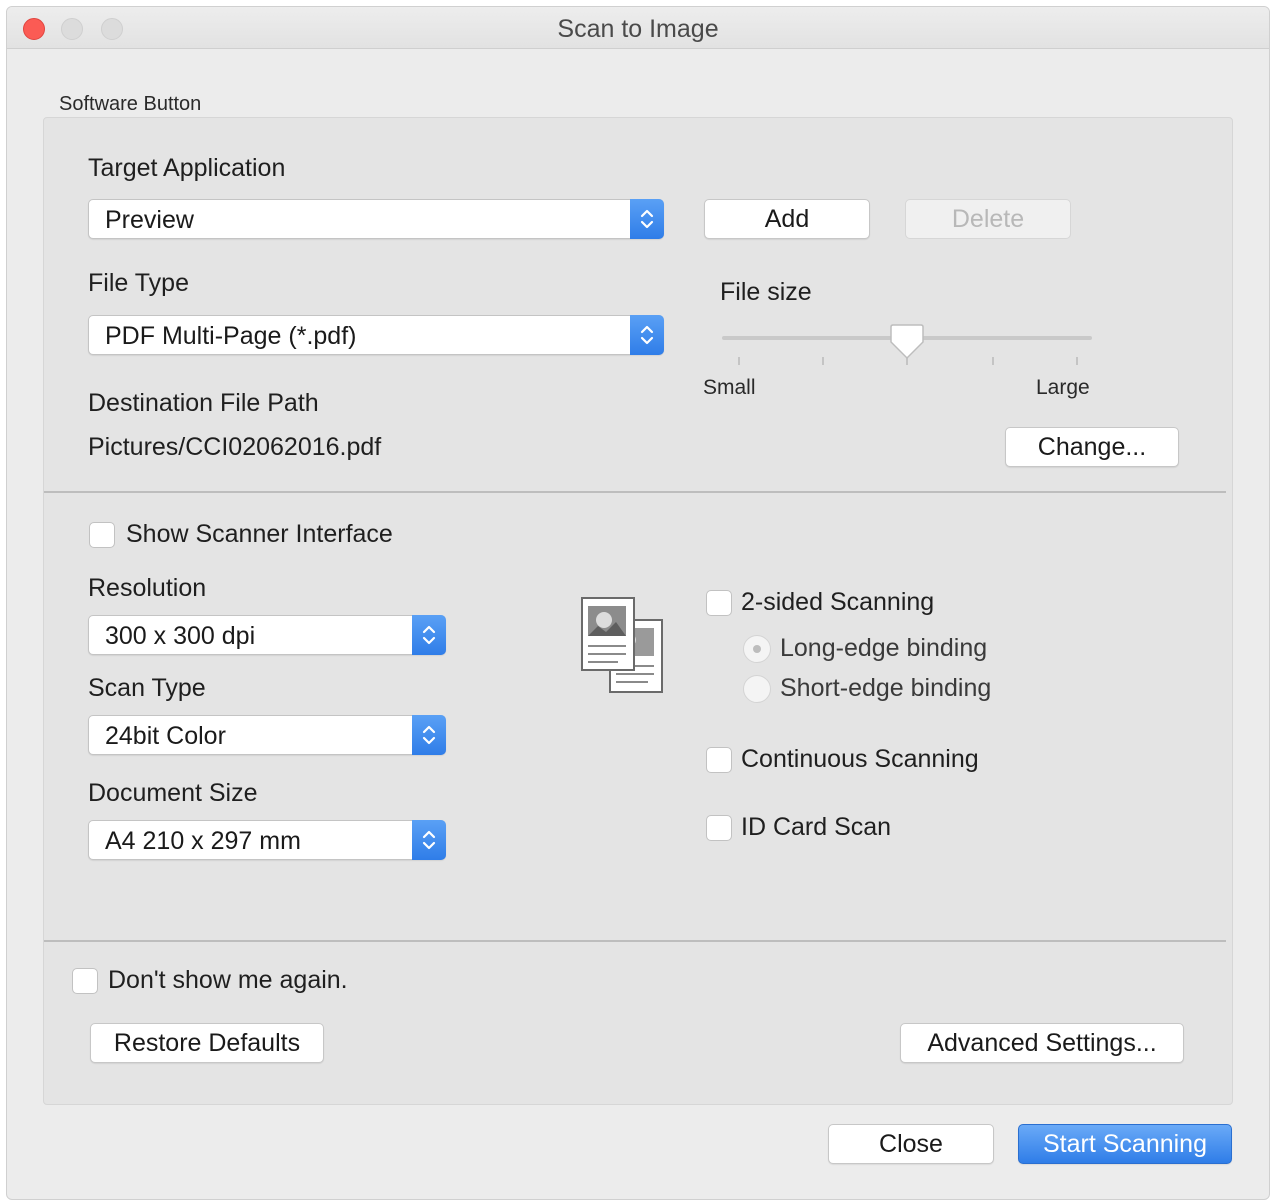 This screenshot has height=1203, width=1273. What do you see at coordinates (1063, 387) in the screenshot?
I see `file-size-large-label: Large` at bounding box center [1063, 387].